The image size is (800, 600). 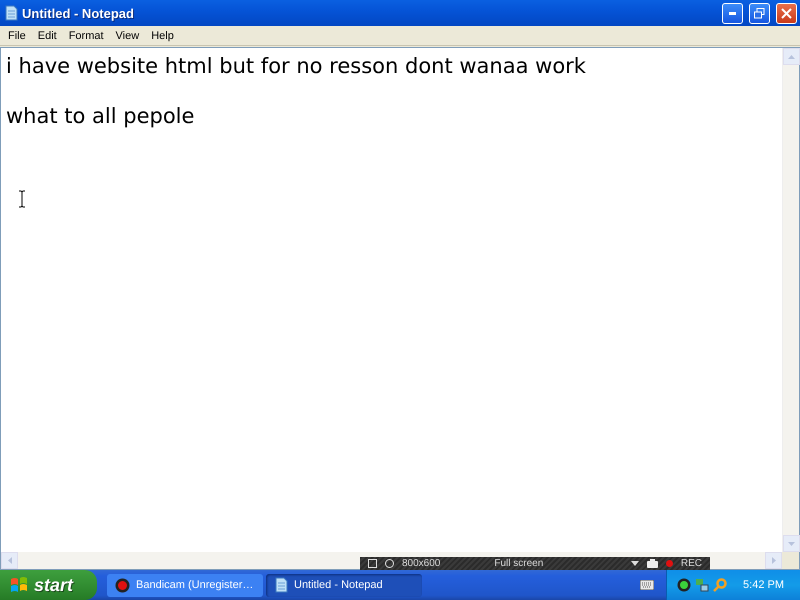 What do you see at coordinates (791, 56) in the screenshot?
I see `up-arrow-icon` at bounding box center [791, 56].